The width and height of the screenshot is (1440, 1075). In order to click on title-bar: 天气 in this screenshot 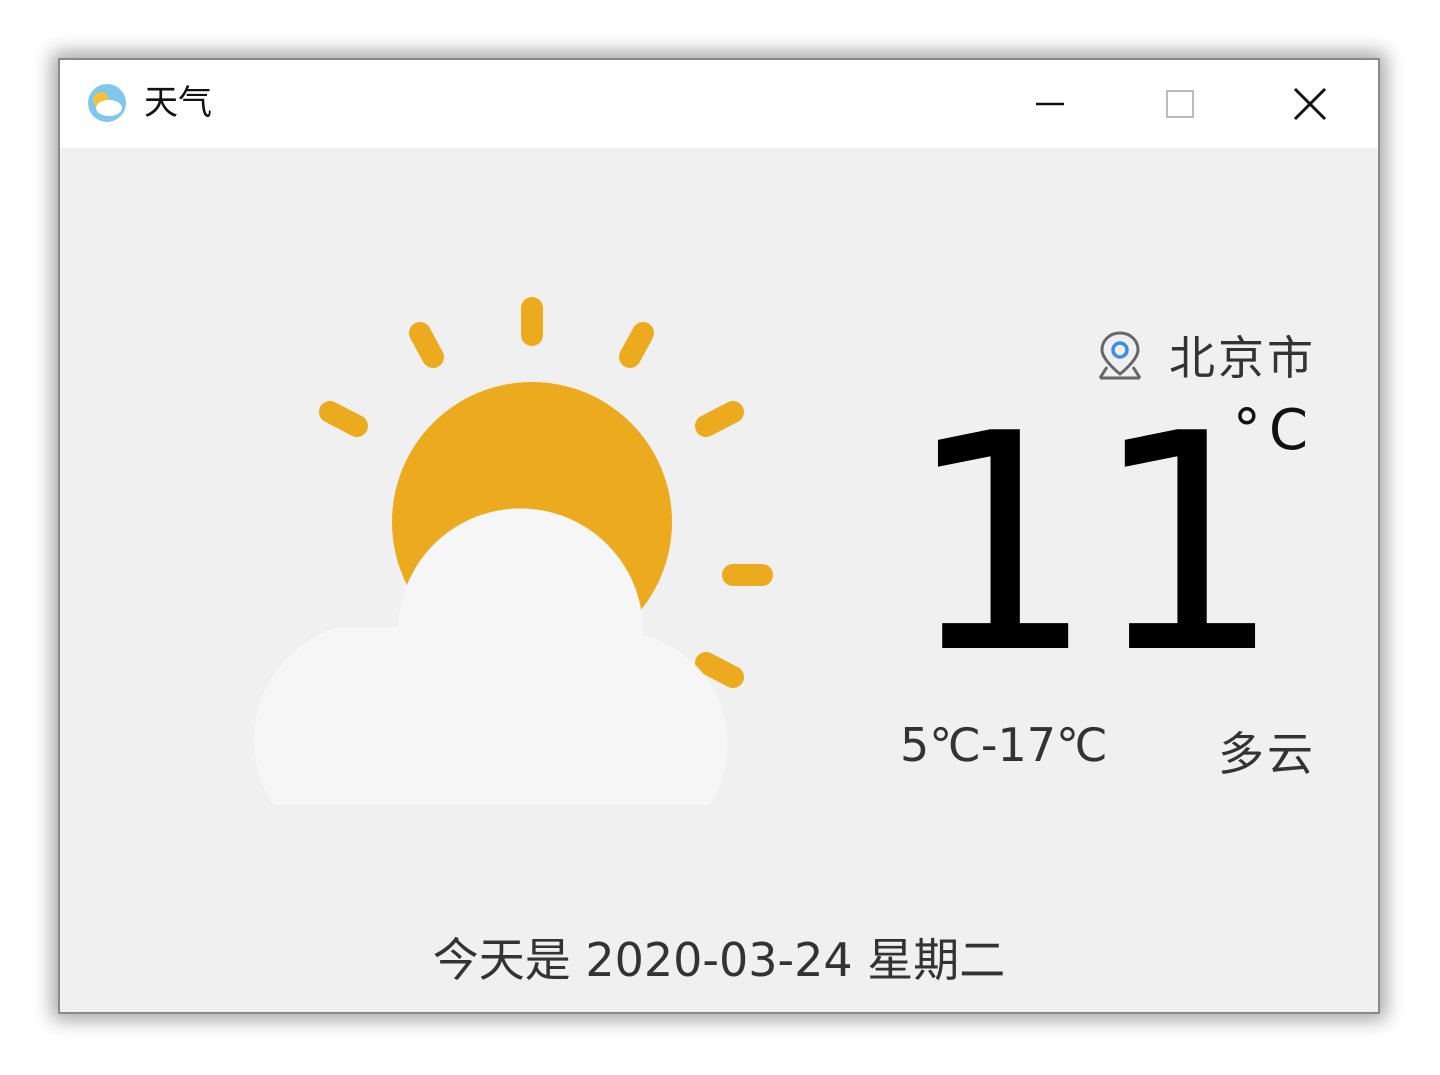, I will do `click(719, 104)`.